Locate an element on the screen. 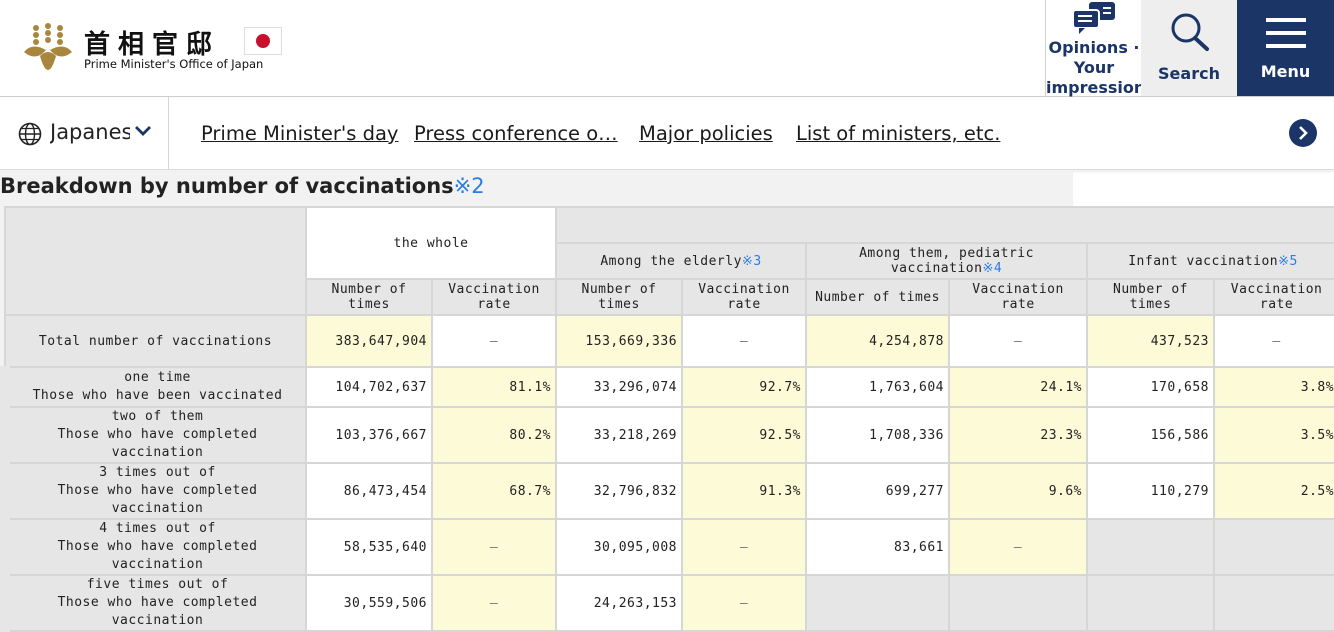 The width and height of the screenshot is (1334, 632). cell-pediatric: 699,277 is located at coordinates (878, 491).